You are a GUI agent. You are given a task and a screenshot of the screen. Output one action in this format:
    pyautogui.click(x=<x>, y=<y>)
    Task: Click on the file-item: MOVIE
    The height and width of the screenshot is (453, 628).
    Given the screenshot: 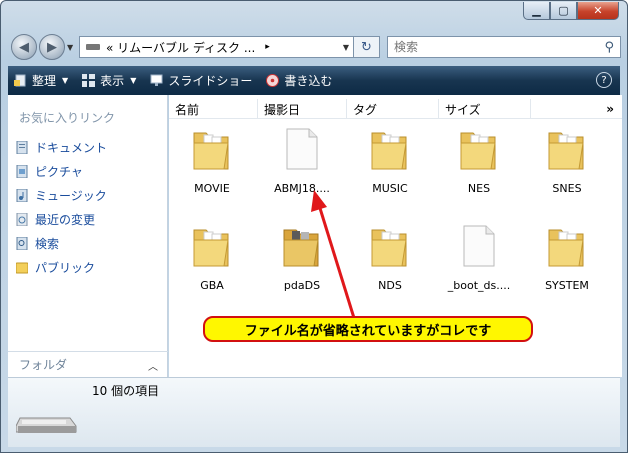 What is the action you would take?
    pyautogui.click(x=212, y=160)
    